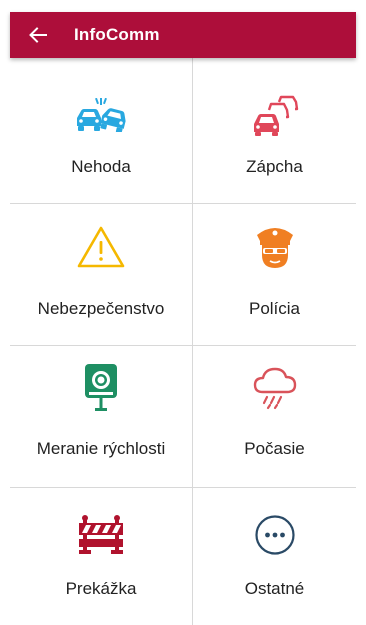  I want to click on back-button, so click(38, 35).